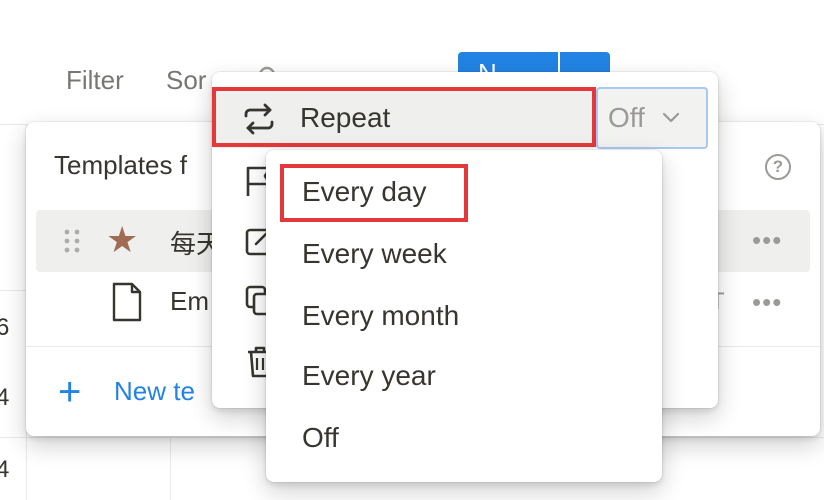  What do you see at coordinates (374, 254) in the screenshot?
I see `repeat-option-every-week: Every week` at bounding box center [374, 254].